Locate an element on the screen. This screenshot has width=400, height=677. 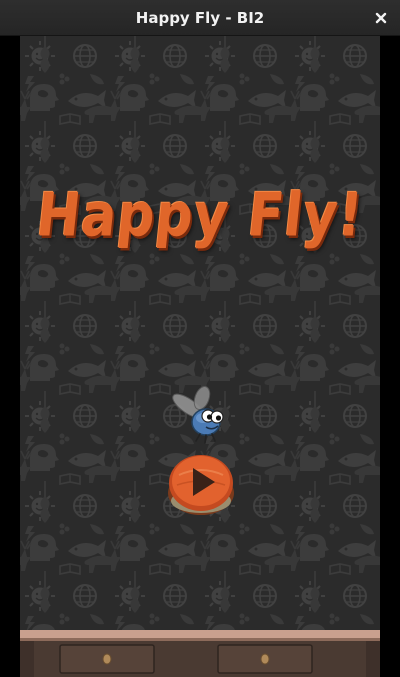
play-icon is located at coordinates (201, 485).